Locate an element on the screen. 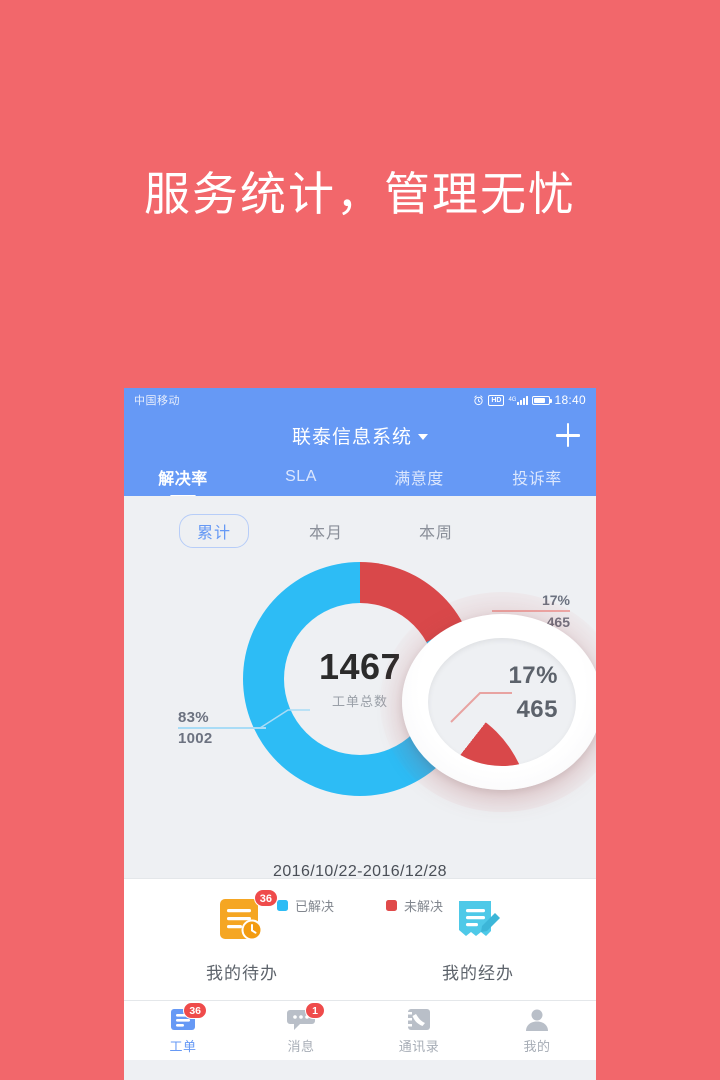 The height and width of the screenshot is (1080, 720). status-icons: HD 4G 18:40 is located at coordinates (529, 400).